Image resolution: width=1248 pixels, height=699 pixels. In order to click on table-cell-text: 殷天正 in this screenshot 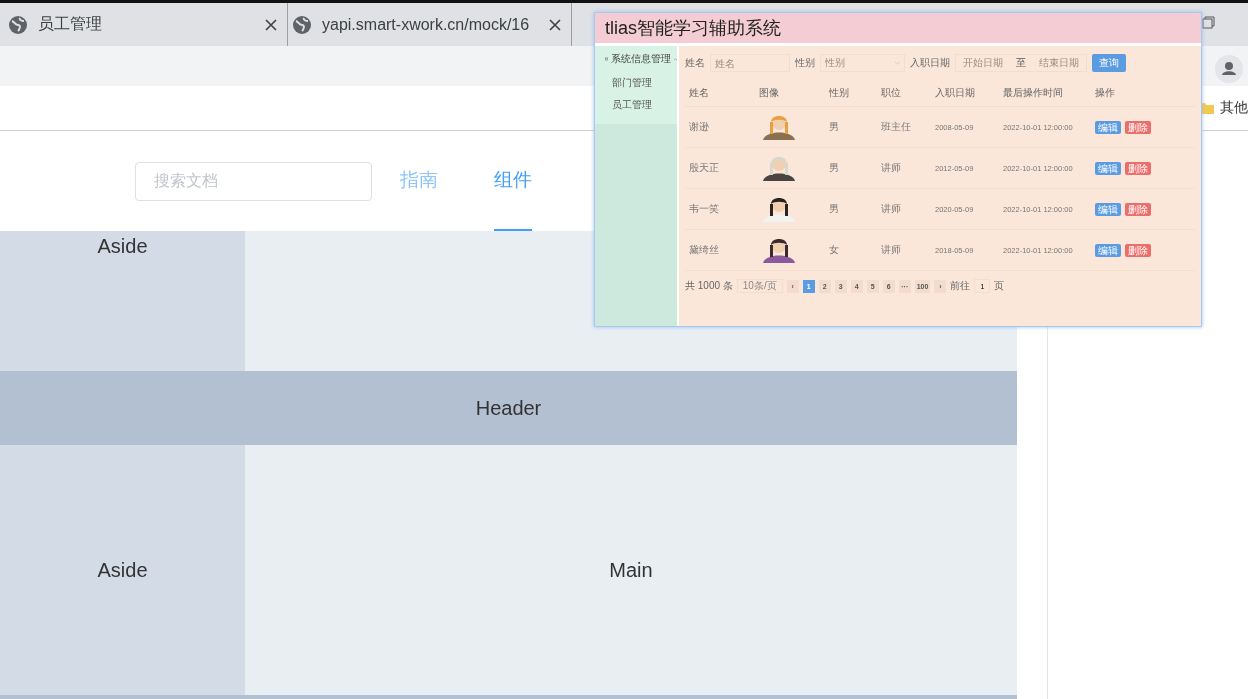, I will do `click(704, 168)`.